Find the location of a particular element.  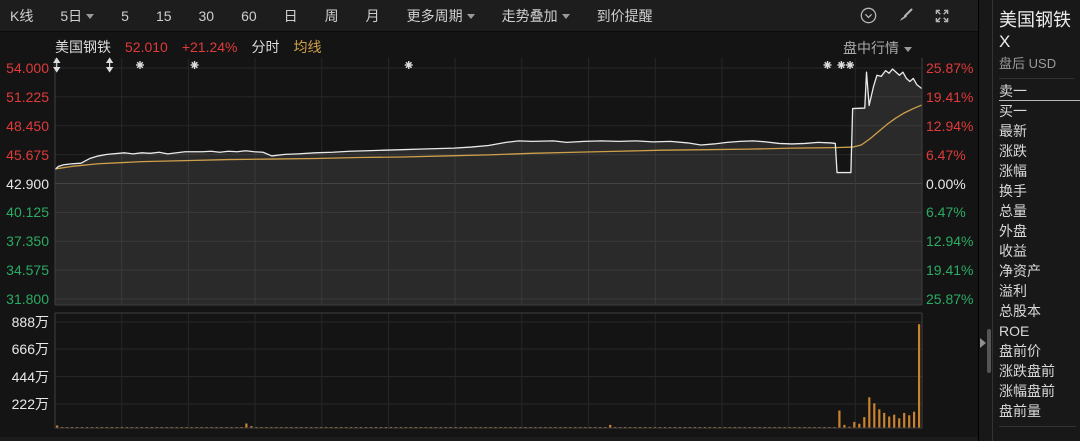

quote-field-label: ROE is located at coordinates (1014, 331).